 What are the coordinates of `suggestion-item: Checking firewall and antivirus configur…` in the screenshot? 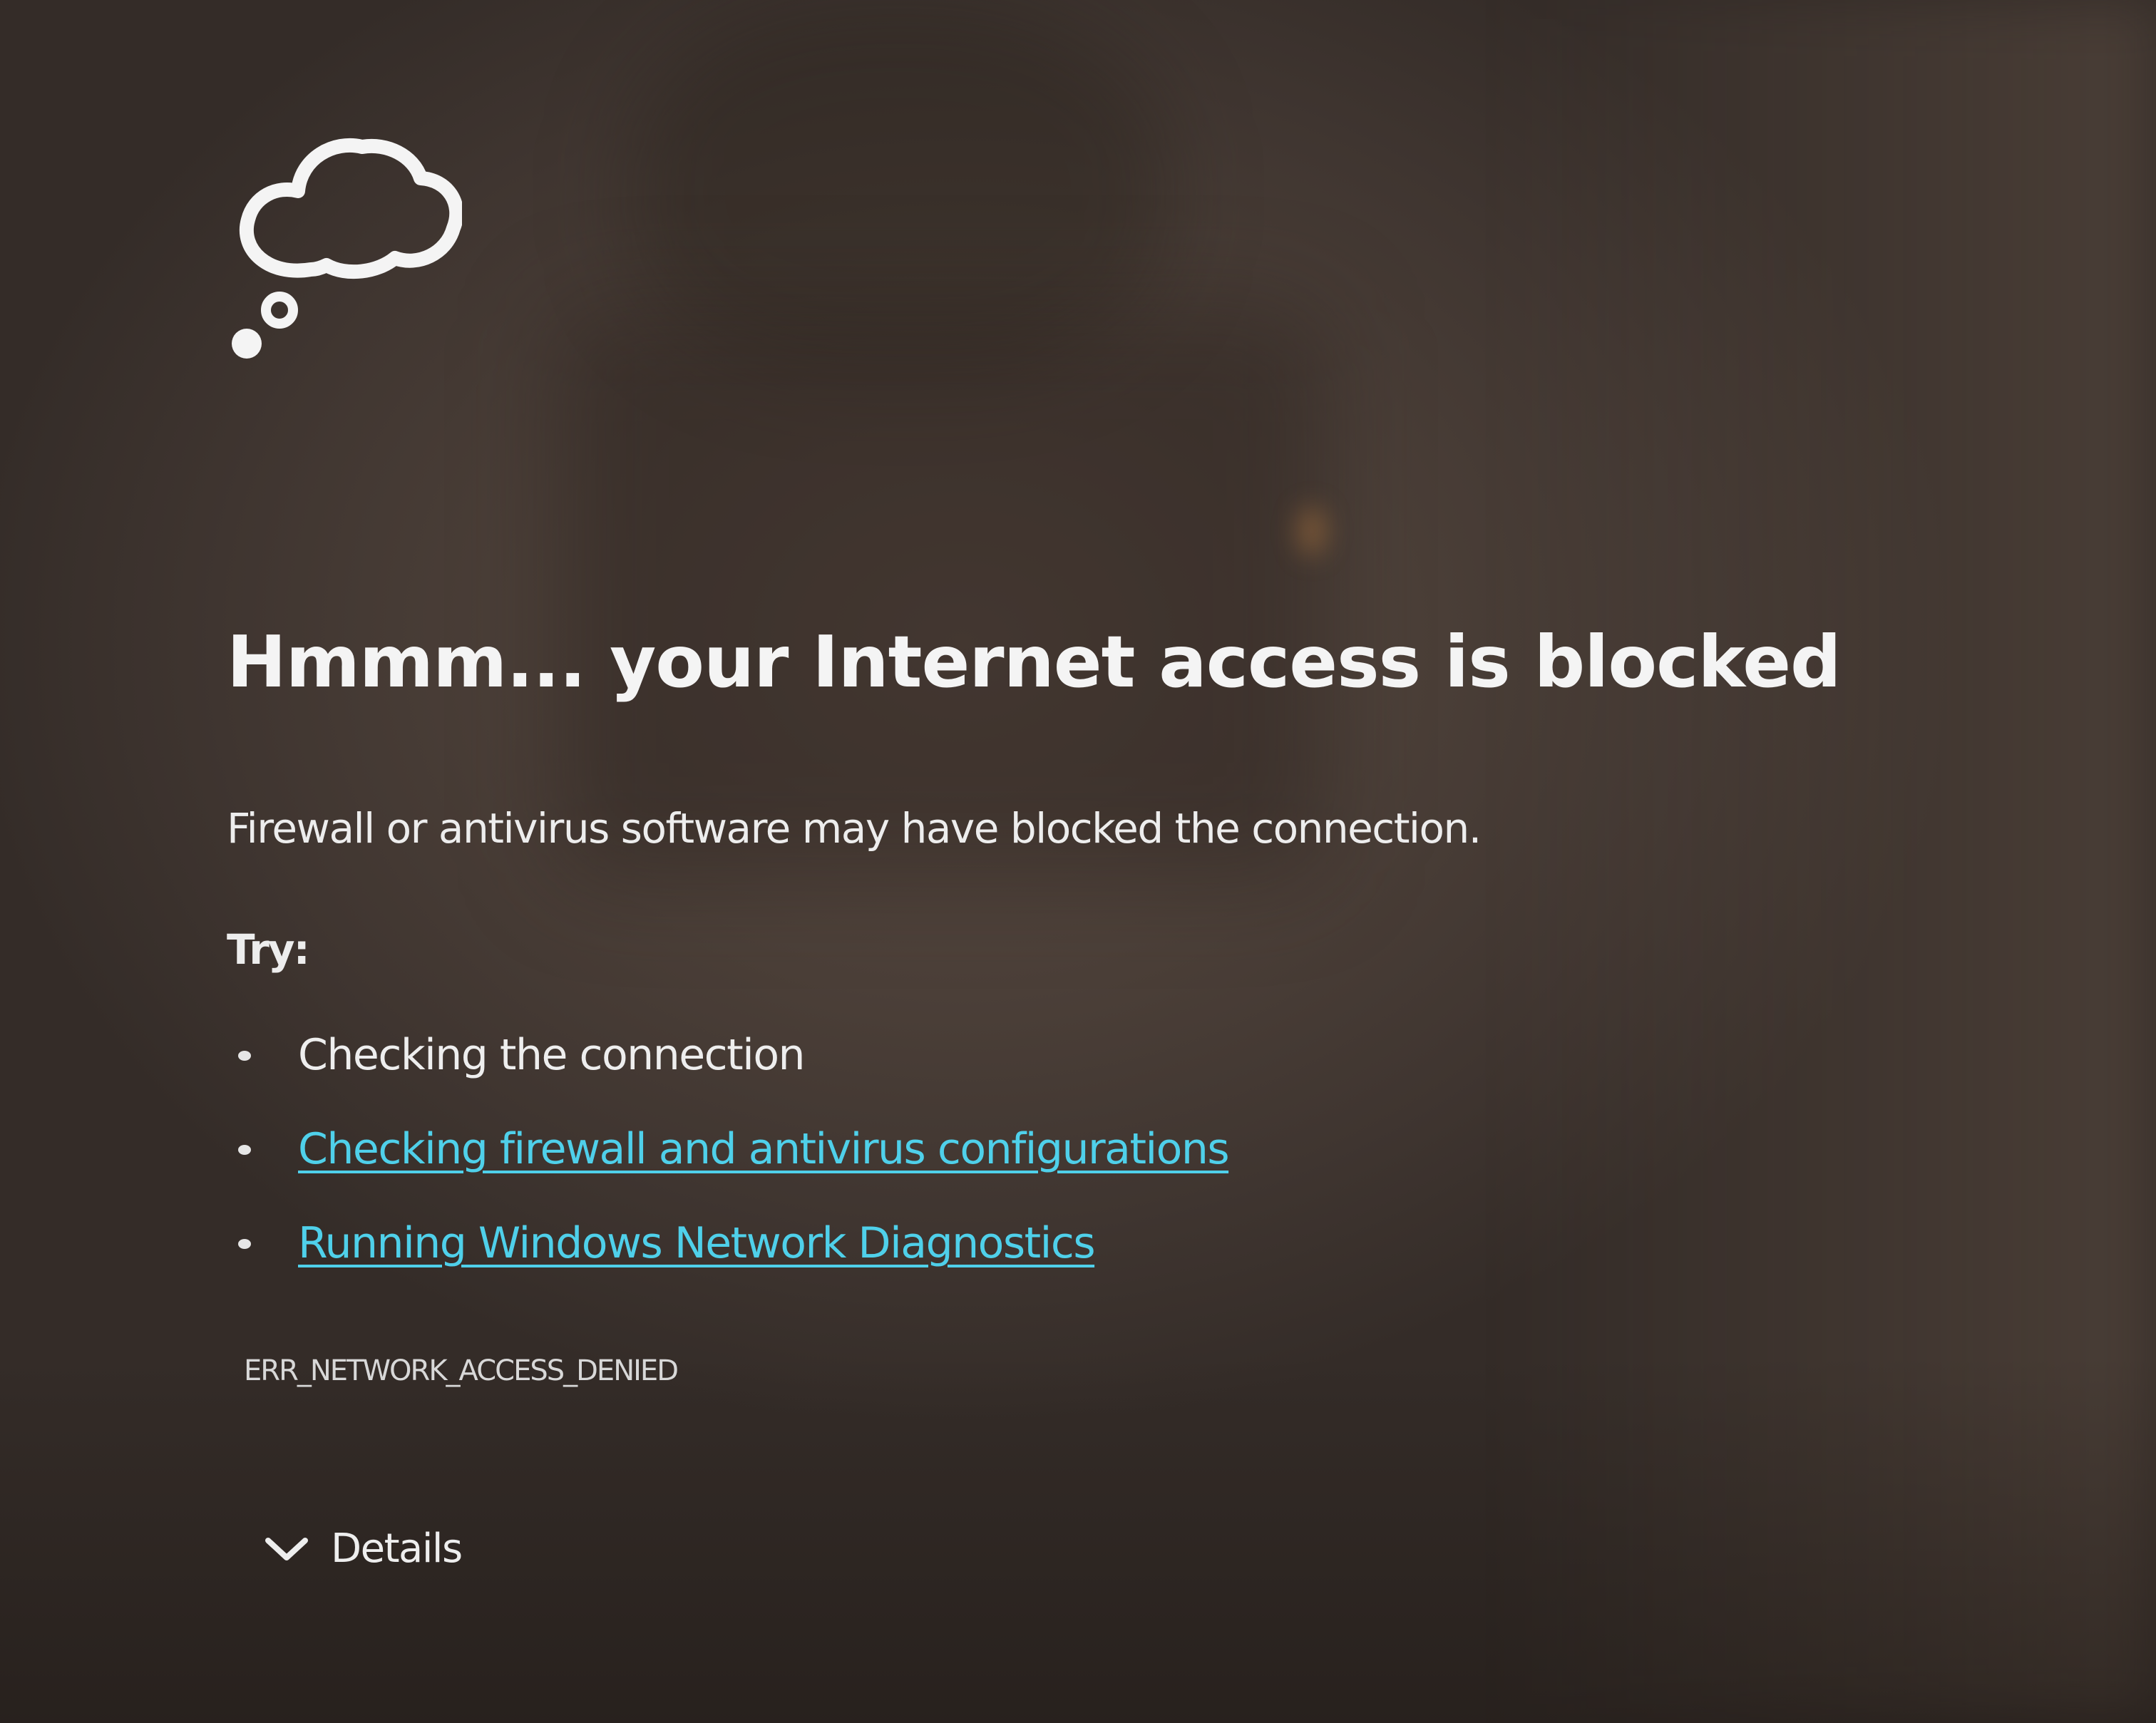 It's located at (728, 1168).